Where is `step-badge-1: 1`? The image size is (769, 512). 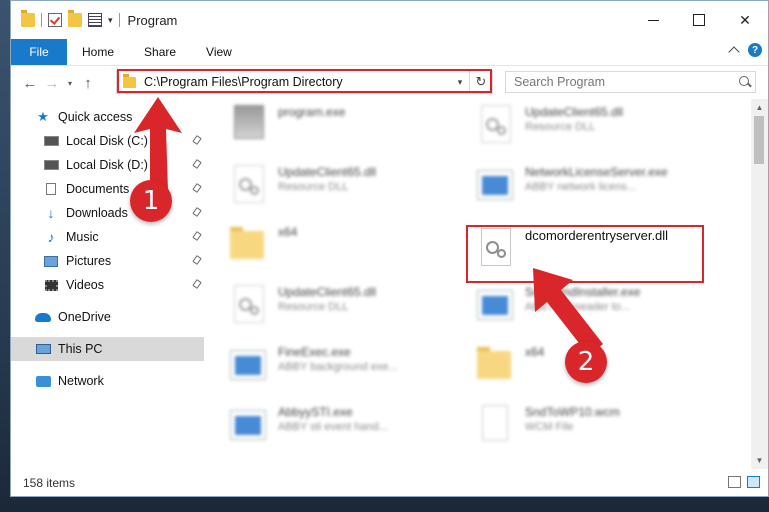 step-badge-1: 1 is located at coordinates (151, 201).